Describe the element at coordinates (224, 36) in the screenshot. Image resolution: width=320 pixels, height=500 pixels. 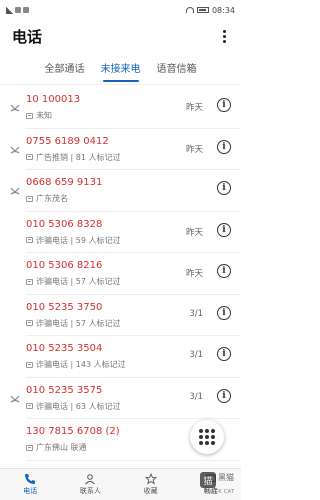
I see `more-options-icon` at that location.